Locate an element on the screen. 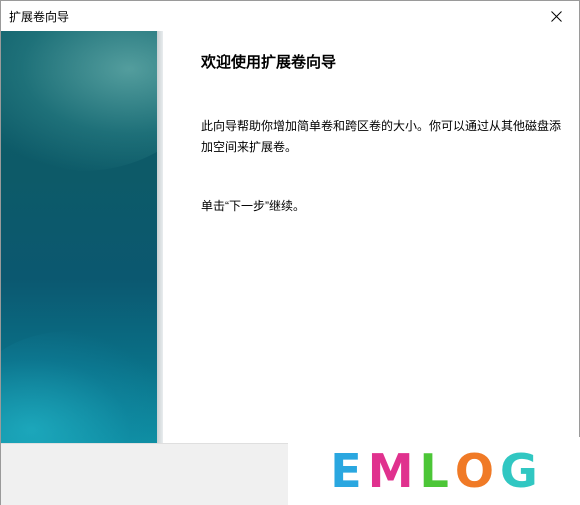 The width and height of the screenshot is (580, 505). title-bar: 扩展卷向导 is located at coordinates (290, 16).